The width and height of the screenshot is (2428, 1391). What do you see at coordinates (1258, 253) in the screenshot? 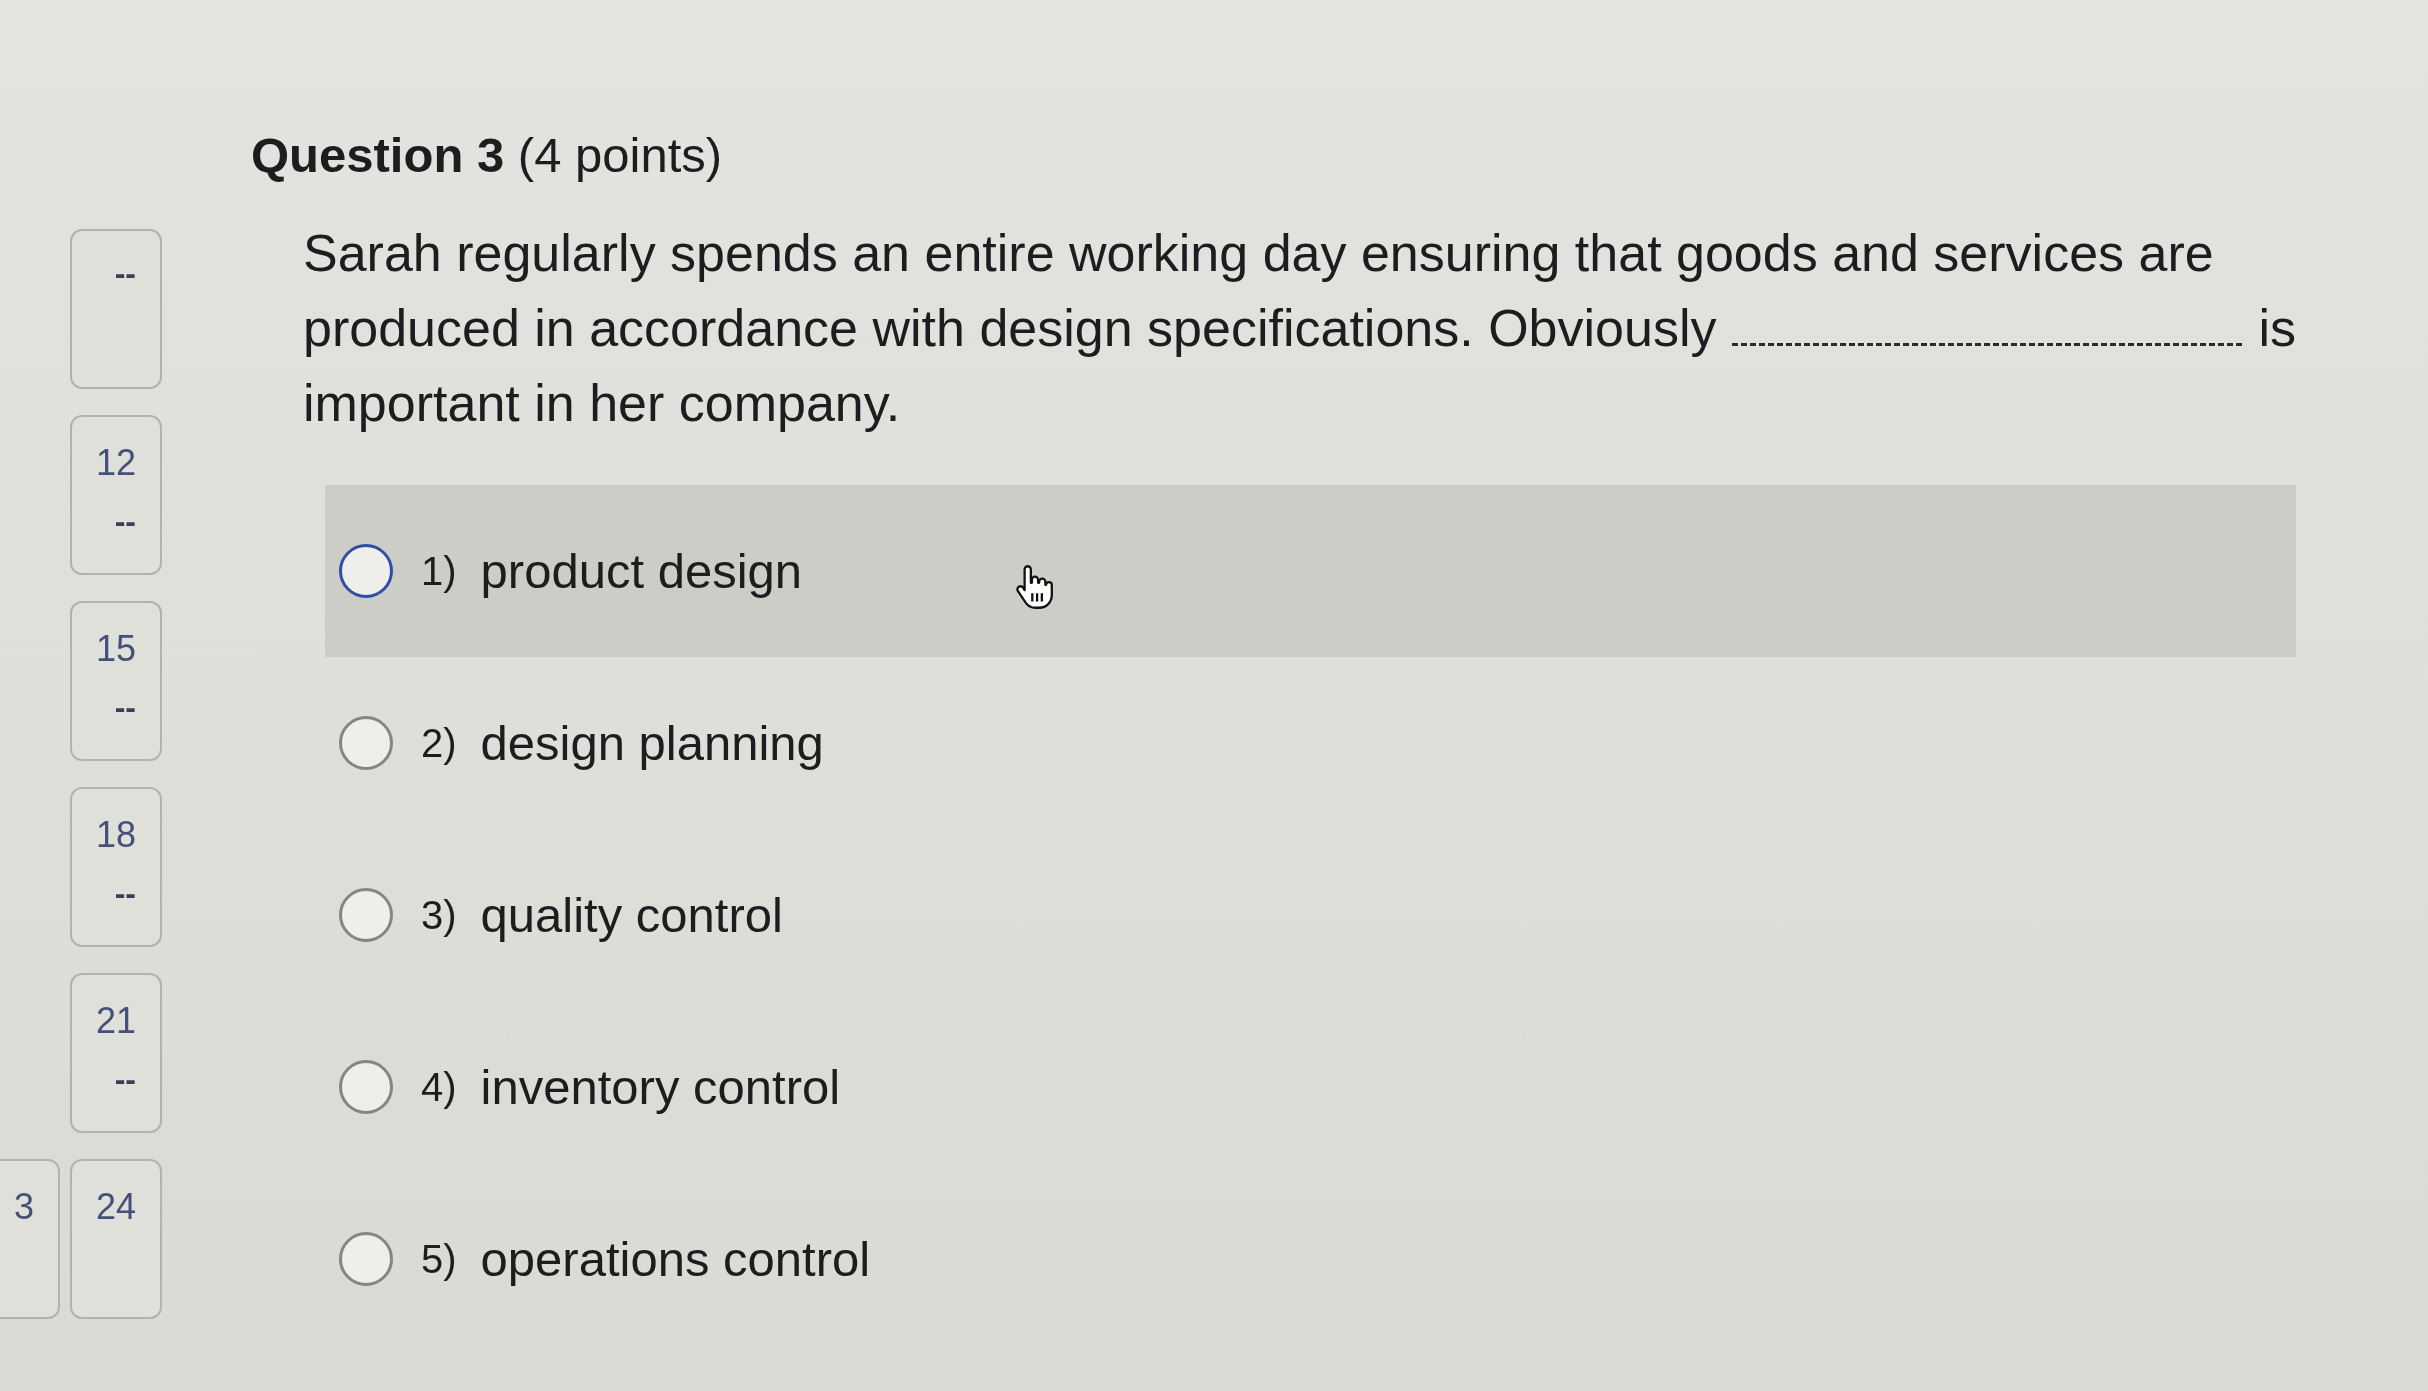
I see `question-text: Sarah regularly spends an entire working day ensuring that goods and services are` at bounding box center [1258, 253].